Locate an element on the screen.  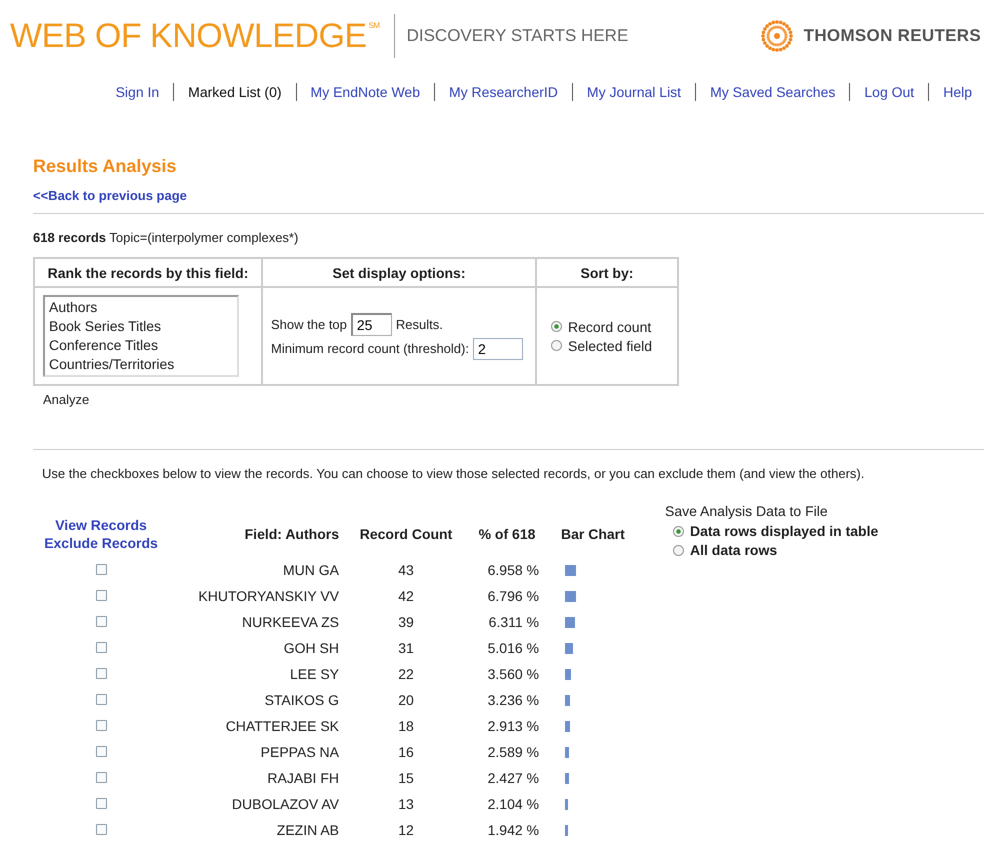
percent-cell: 2.913 % is located at coordinates (513, 726).